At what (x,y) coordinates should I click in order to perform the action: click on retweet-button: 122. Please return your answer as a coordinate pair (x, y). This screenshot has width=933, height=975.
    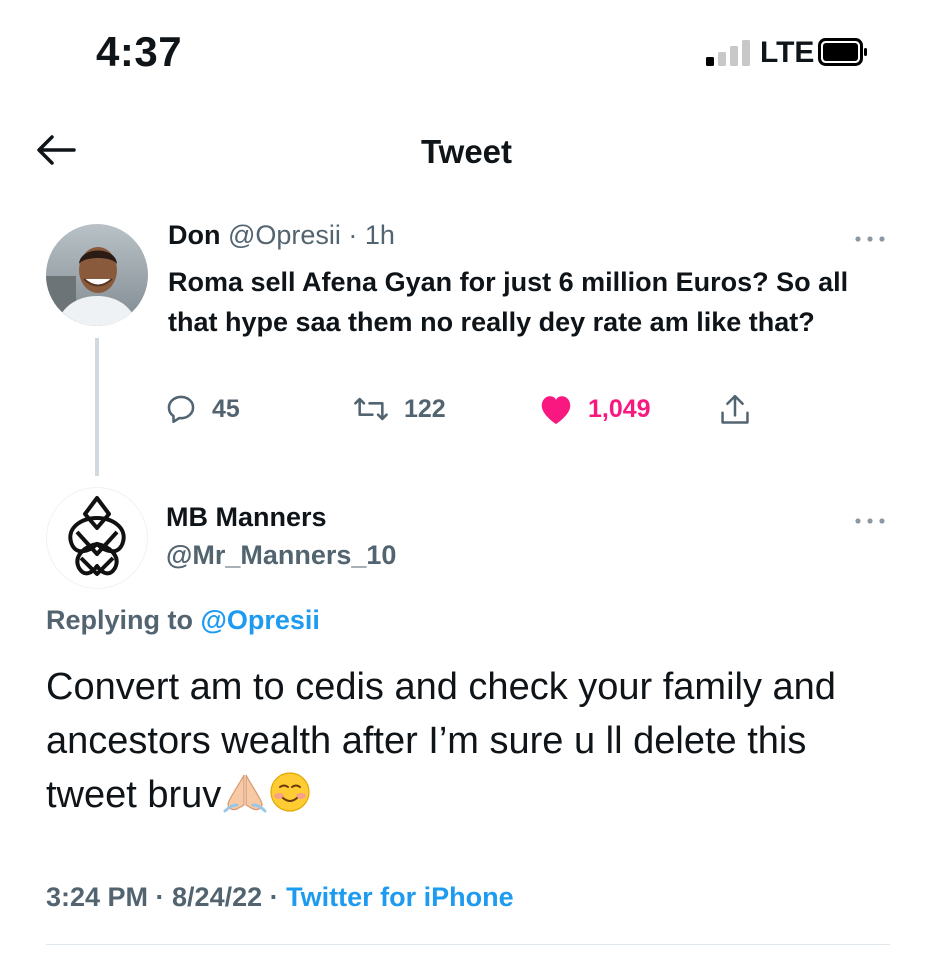
    Looking at the image, I should click on (399, 409).